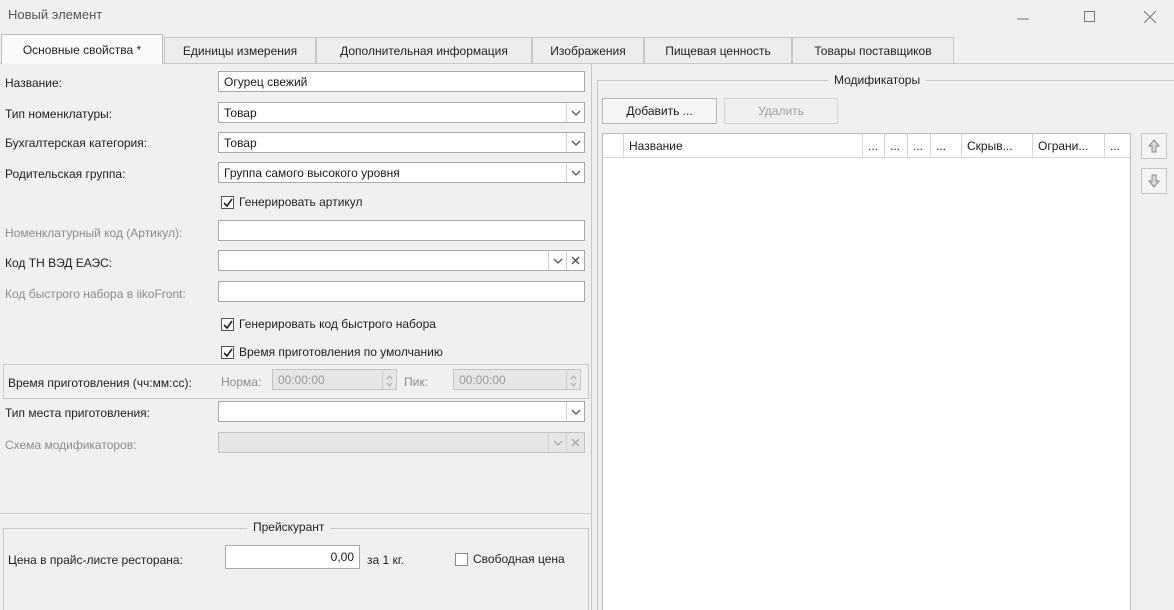  What do you see at coordinates (94, 233) in the screenshot?
I see `article-label: Номенклатурный код (Артикул):` at bounding box center [94, 233].